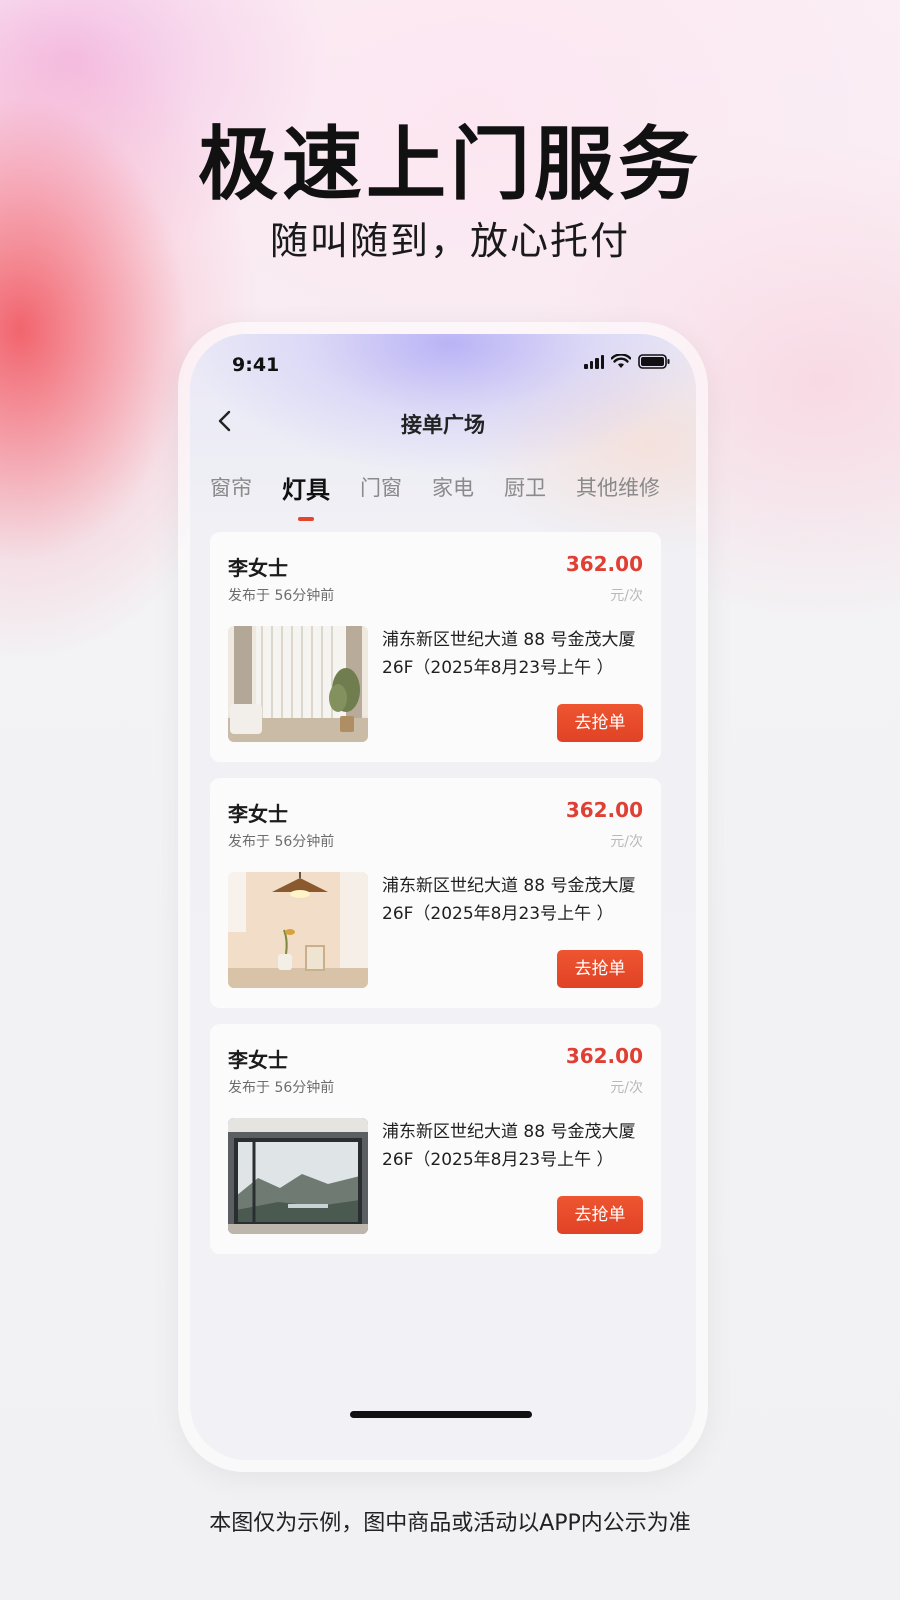  What do you see at coordinates (618, 489) in the screenshot?
I see `tab-other-repairs: 其他维修` at bounding box center [618, 489].